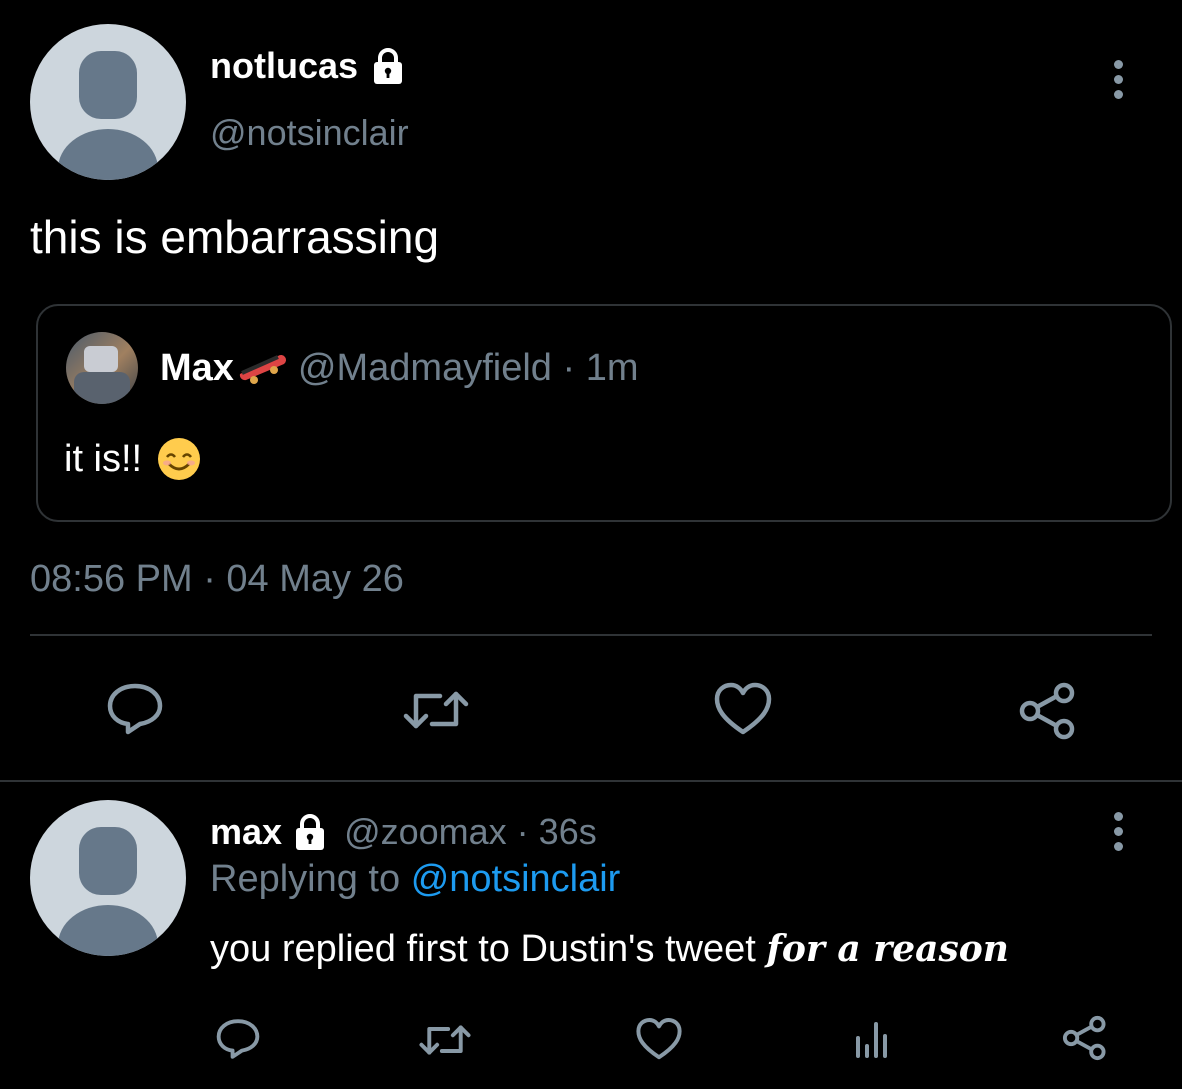  What do you see at coordinates (425, 832) in the screenshot?
I see `reply-handle: @zoomax` at bounding box center [425, 832].